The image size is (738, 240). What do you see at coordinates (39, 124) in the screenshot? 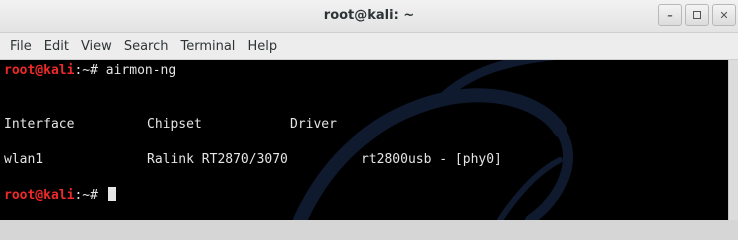
I see `header-interface: Interface` at bounding box center [39, 124].